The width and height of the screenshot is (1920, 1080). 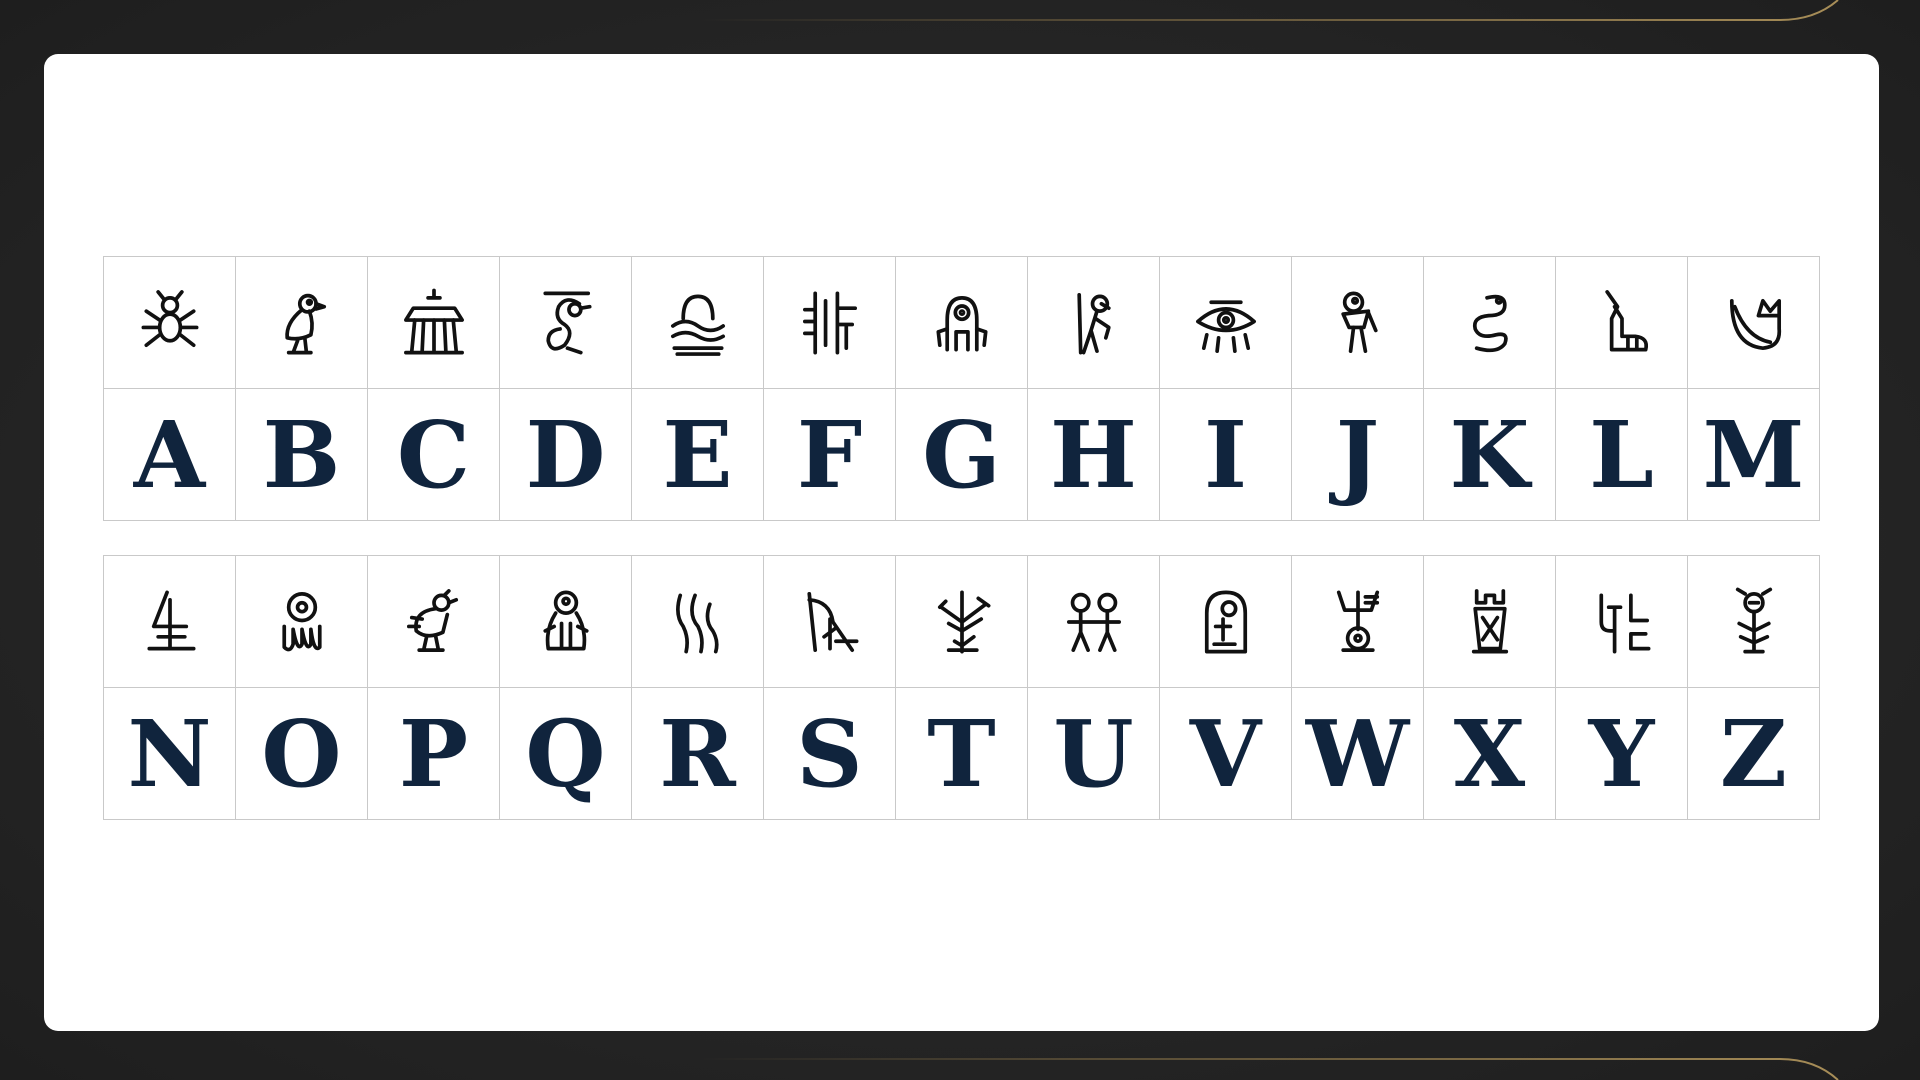 I want to click on letter-cell: A, so click(x=169, y=454).